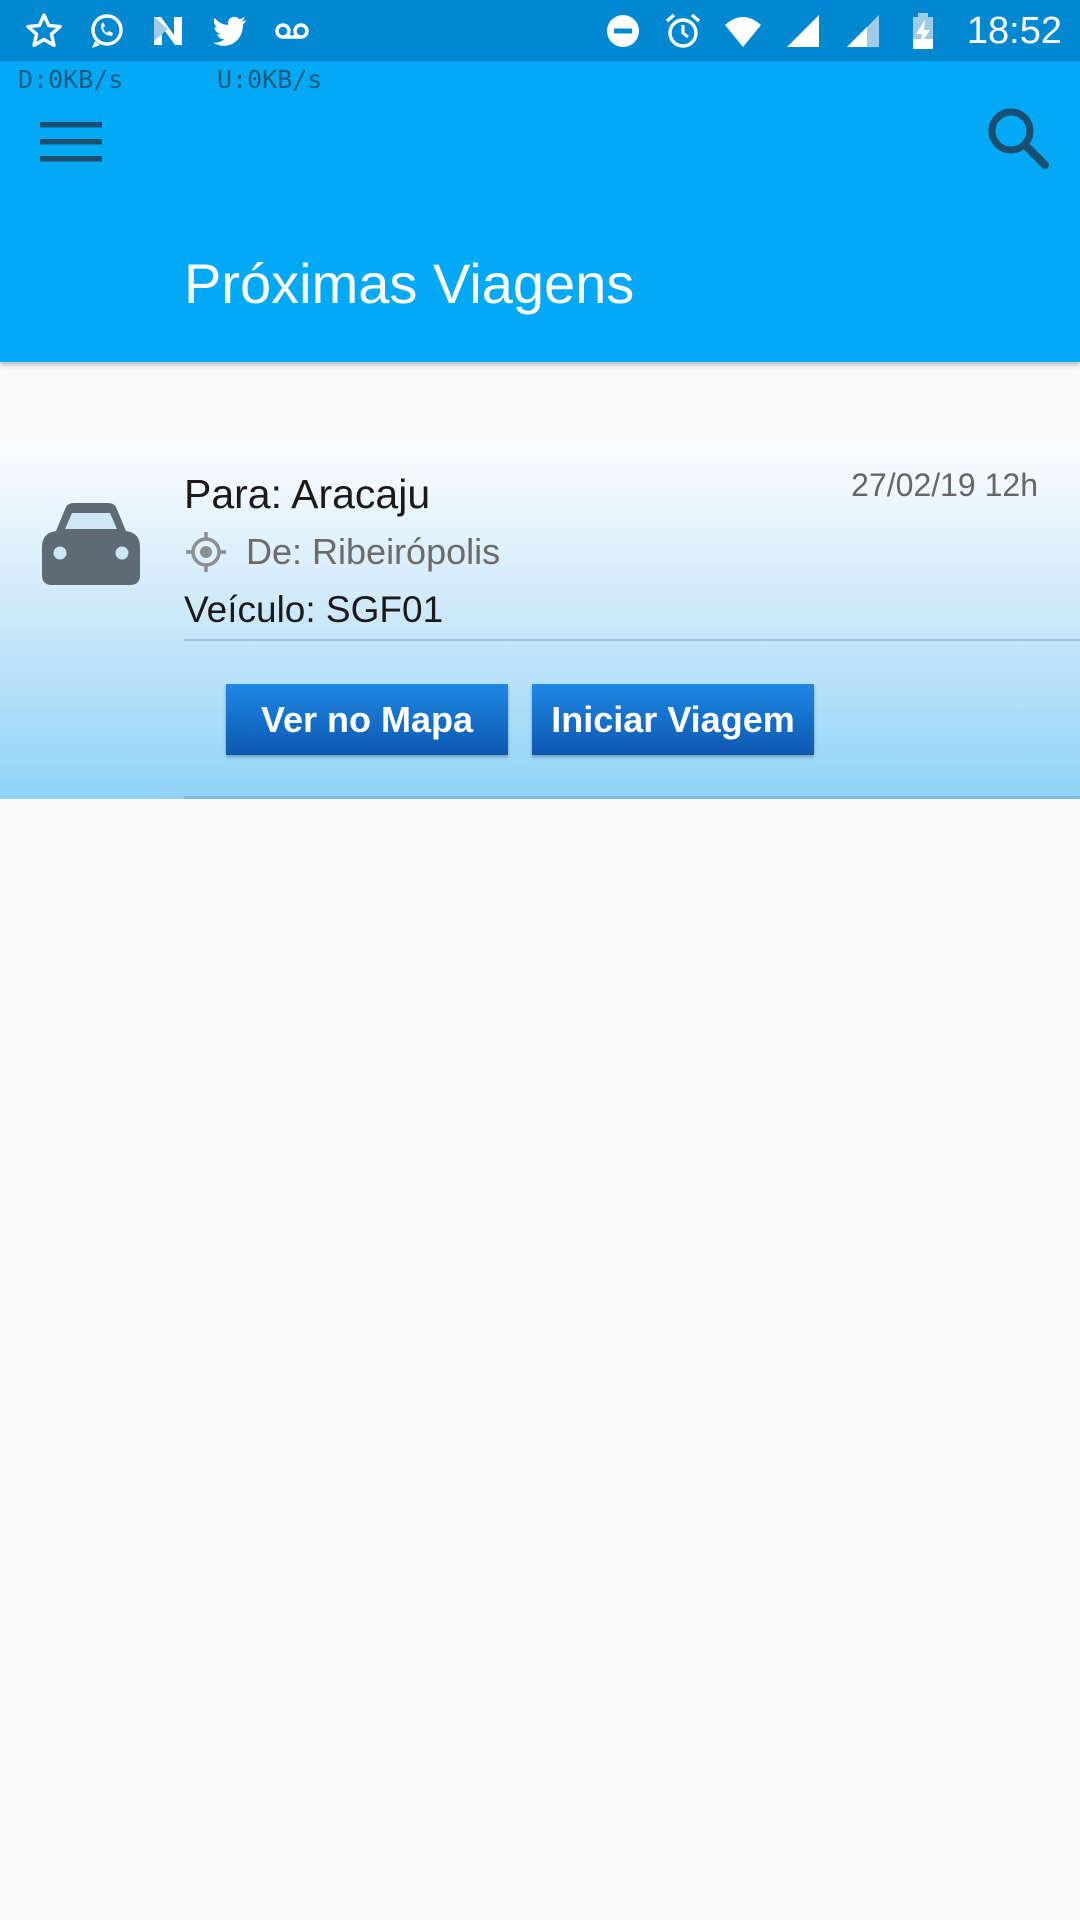  Describe the element at coordinates (923, 31) in the screenshot. I see `battery-charging-icon` at that location.